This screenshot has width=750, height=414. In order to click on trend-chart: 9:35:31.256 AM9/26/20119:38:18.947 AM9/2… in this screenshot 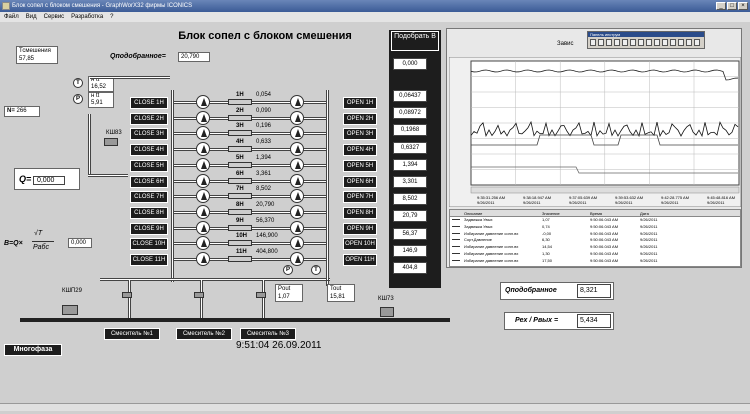, I will do `click(595, 132)`.